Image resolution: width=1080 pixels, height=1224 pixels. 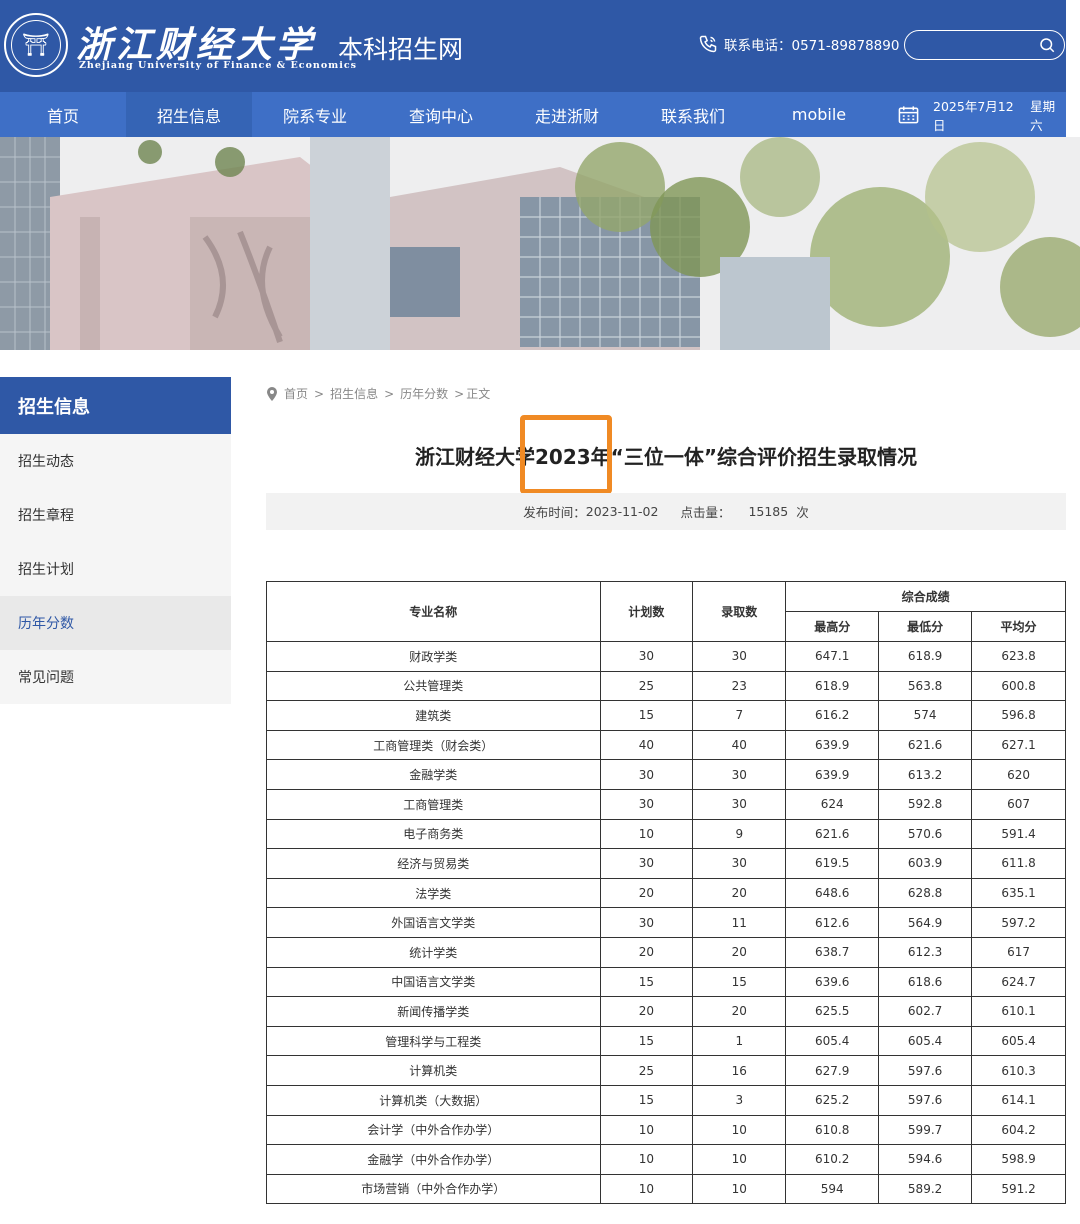 What do you see at coordinates (925, 1159) in the screenshot?
I see `cell-min: 594.6` at bounding box center [925, 1159].